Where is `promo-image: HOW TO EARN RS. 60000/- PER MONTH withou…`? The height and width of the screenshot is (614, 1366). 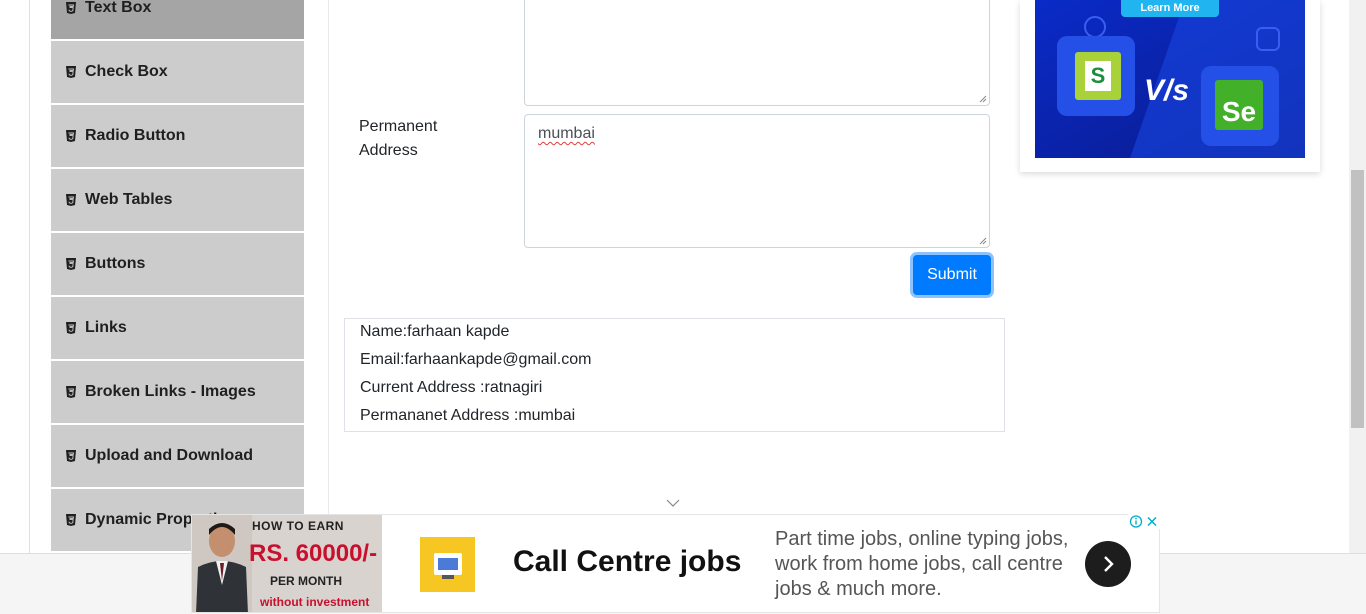
promo-image: HOW TO EARN RS. 60000/- PER MONTH withou… is located at coordinates (287, 563).